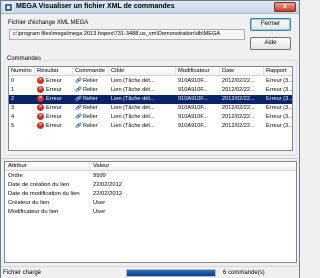  Describe the element at coordinates (13, 117) in the screenshot. I see `cell-text: 4` at that location.